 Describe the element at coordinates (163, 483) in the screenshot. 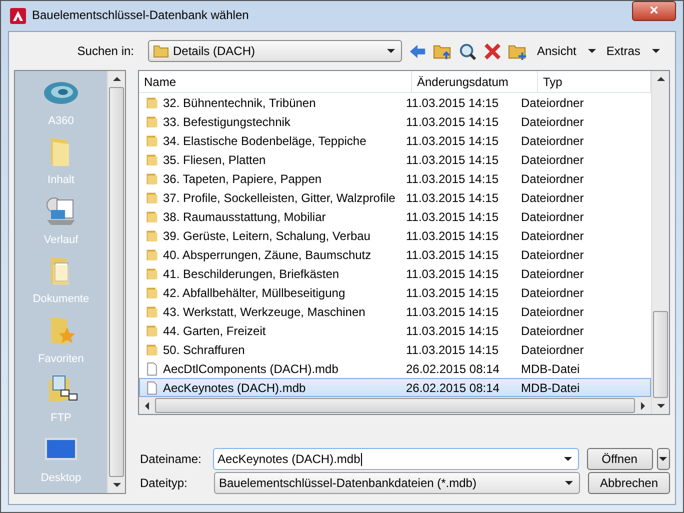

I see `file-type-label: Dateityp:` at that location.